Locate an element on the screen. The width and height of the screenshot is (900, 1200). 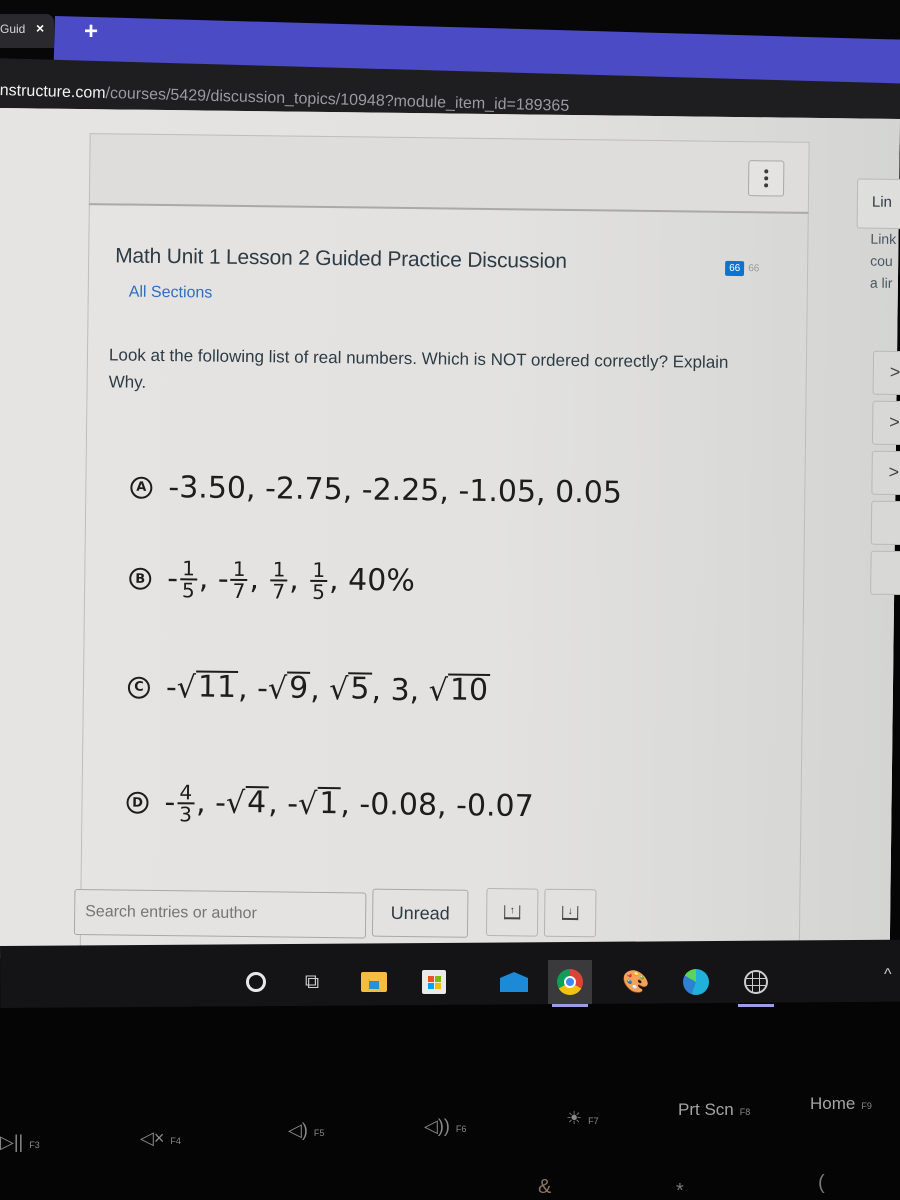
key-f5: ◁) F5 is located at coordinates (306, 1130).